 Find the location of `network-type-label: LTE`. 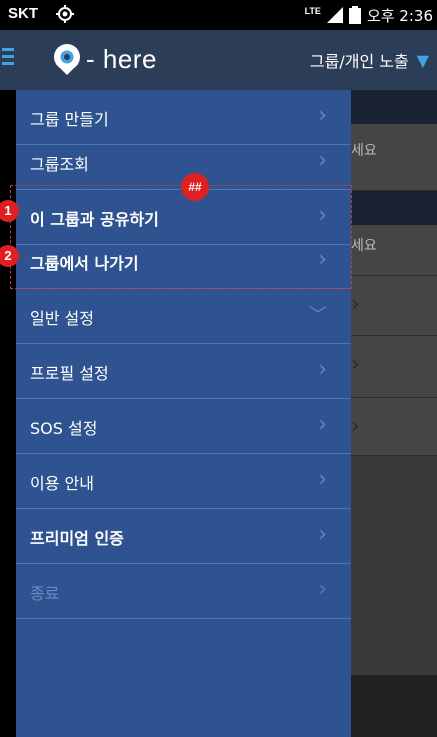

network-type-label: LTE is located at coordinates (312, 11).